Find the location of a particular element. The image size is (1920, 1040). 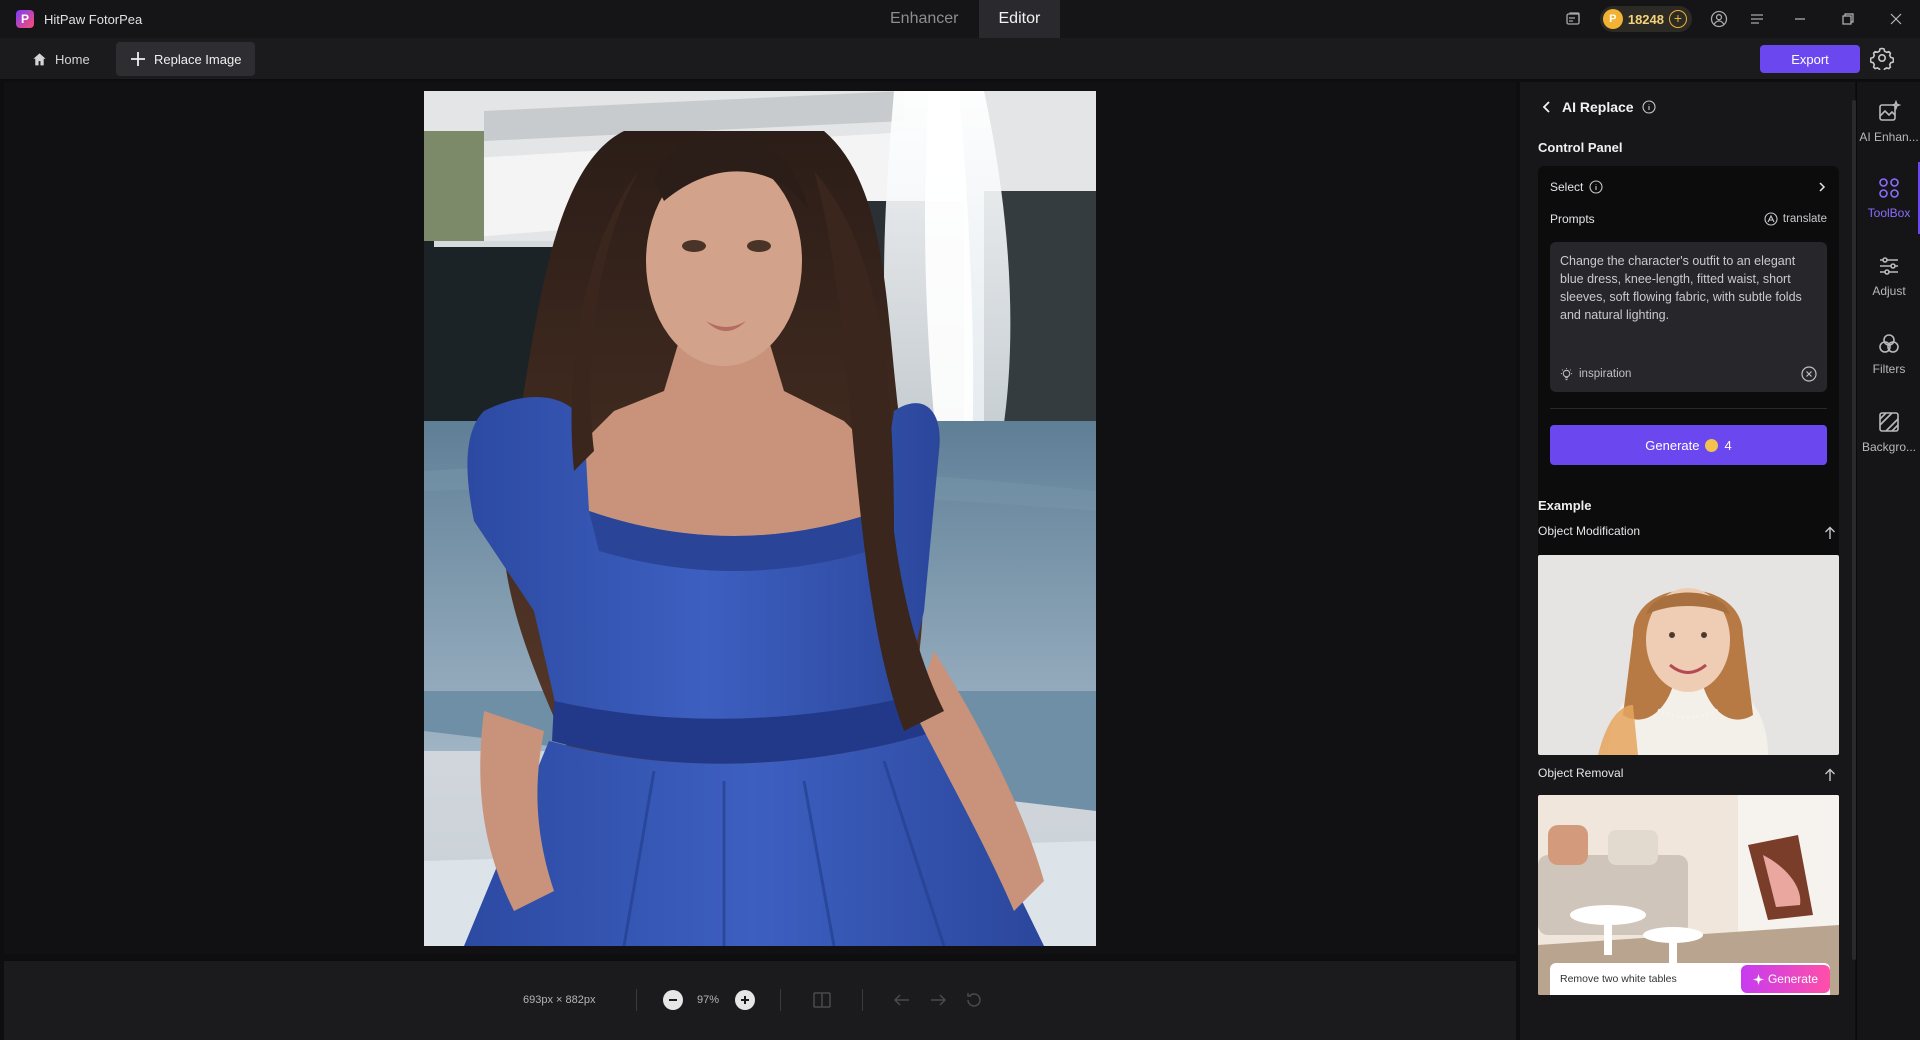

redo-icon is located at coordinates (938, 1000).